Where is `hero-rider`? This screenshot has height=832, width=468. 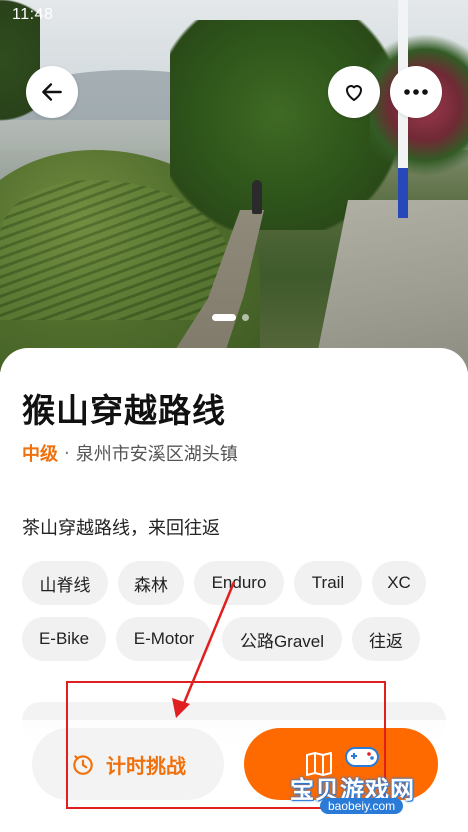 hero-rider is located at coordinates (257, 197).